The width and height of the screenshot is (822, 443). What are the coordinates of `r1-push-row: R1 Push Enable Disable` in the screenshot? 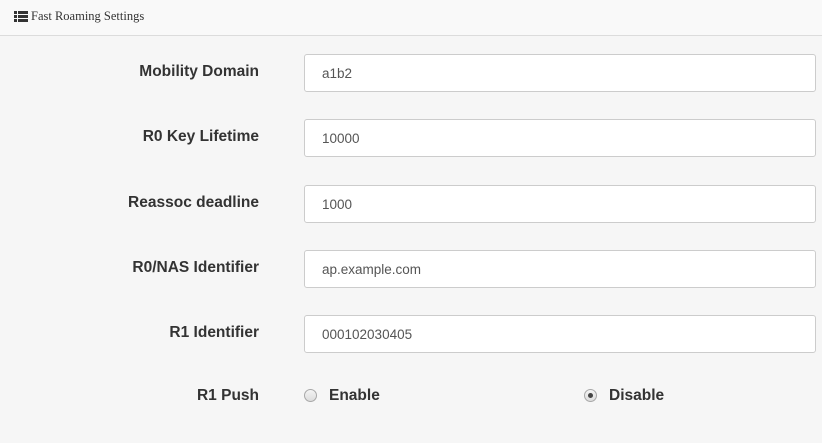 It's located at (411, 396).